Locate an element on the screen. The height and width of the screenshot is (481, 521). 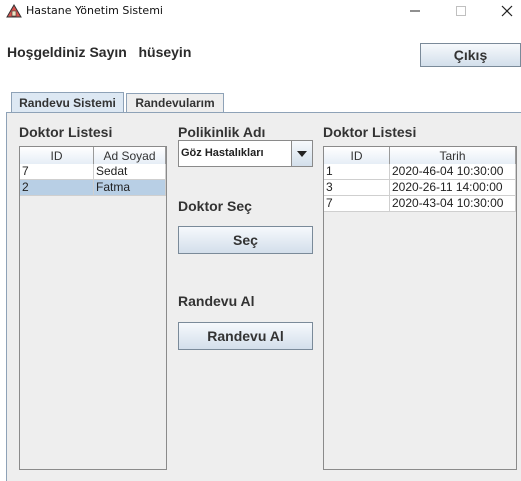
maximize-icon is located at coordinates (461, 11).